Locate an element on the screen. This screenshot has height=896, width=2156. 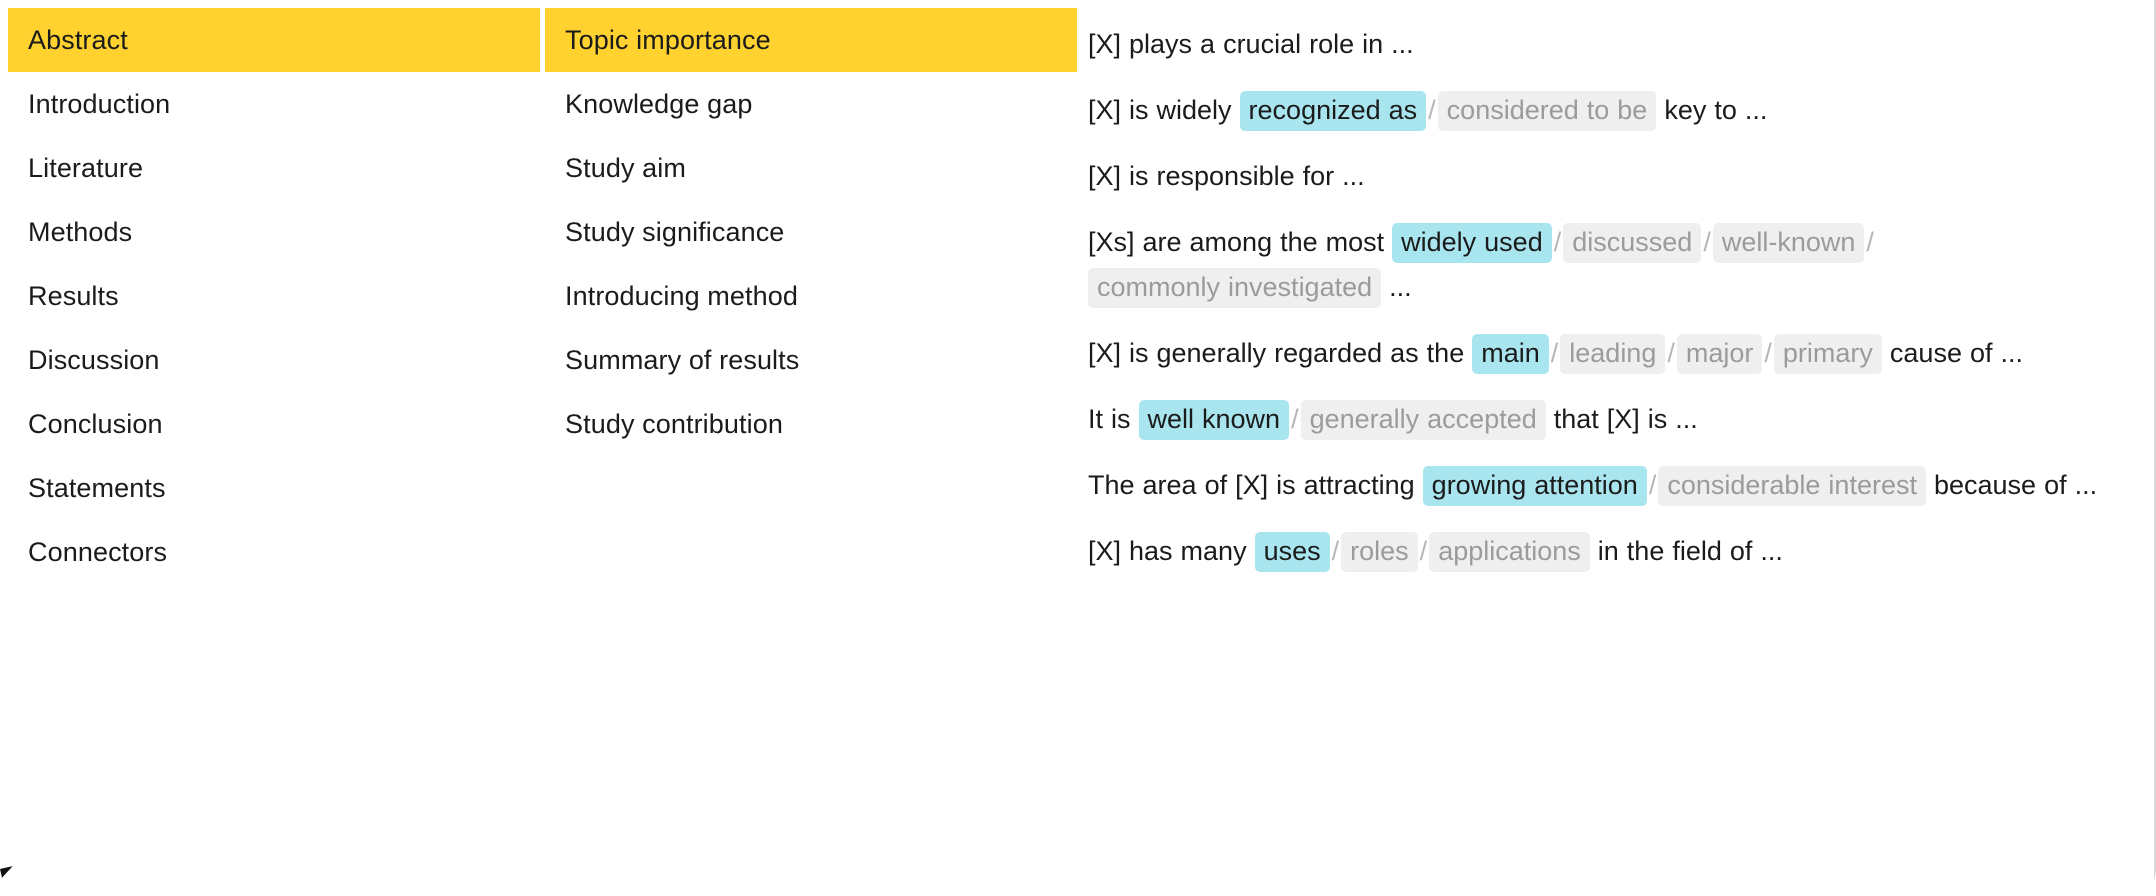
phrase-option-alternative: commonly investigated is located at coordinates (1235, 288).